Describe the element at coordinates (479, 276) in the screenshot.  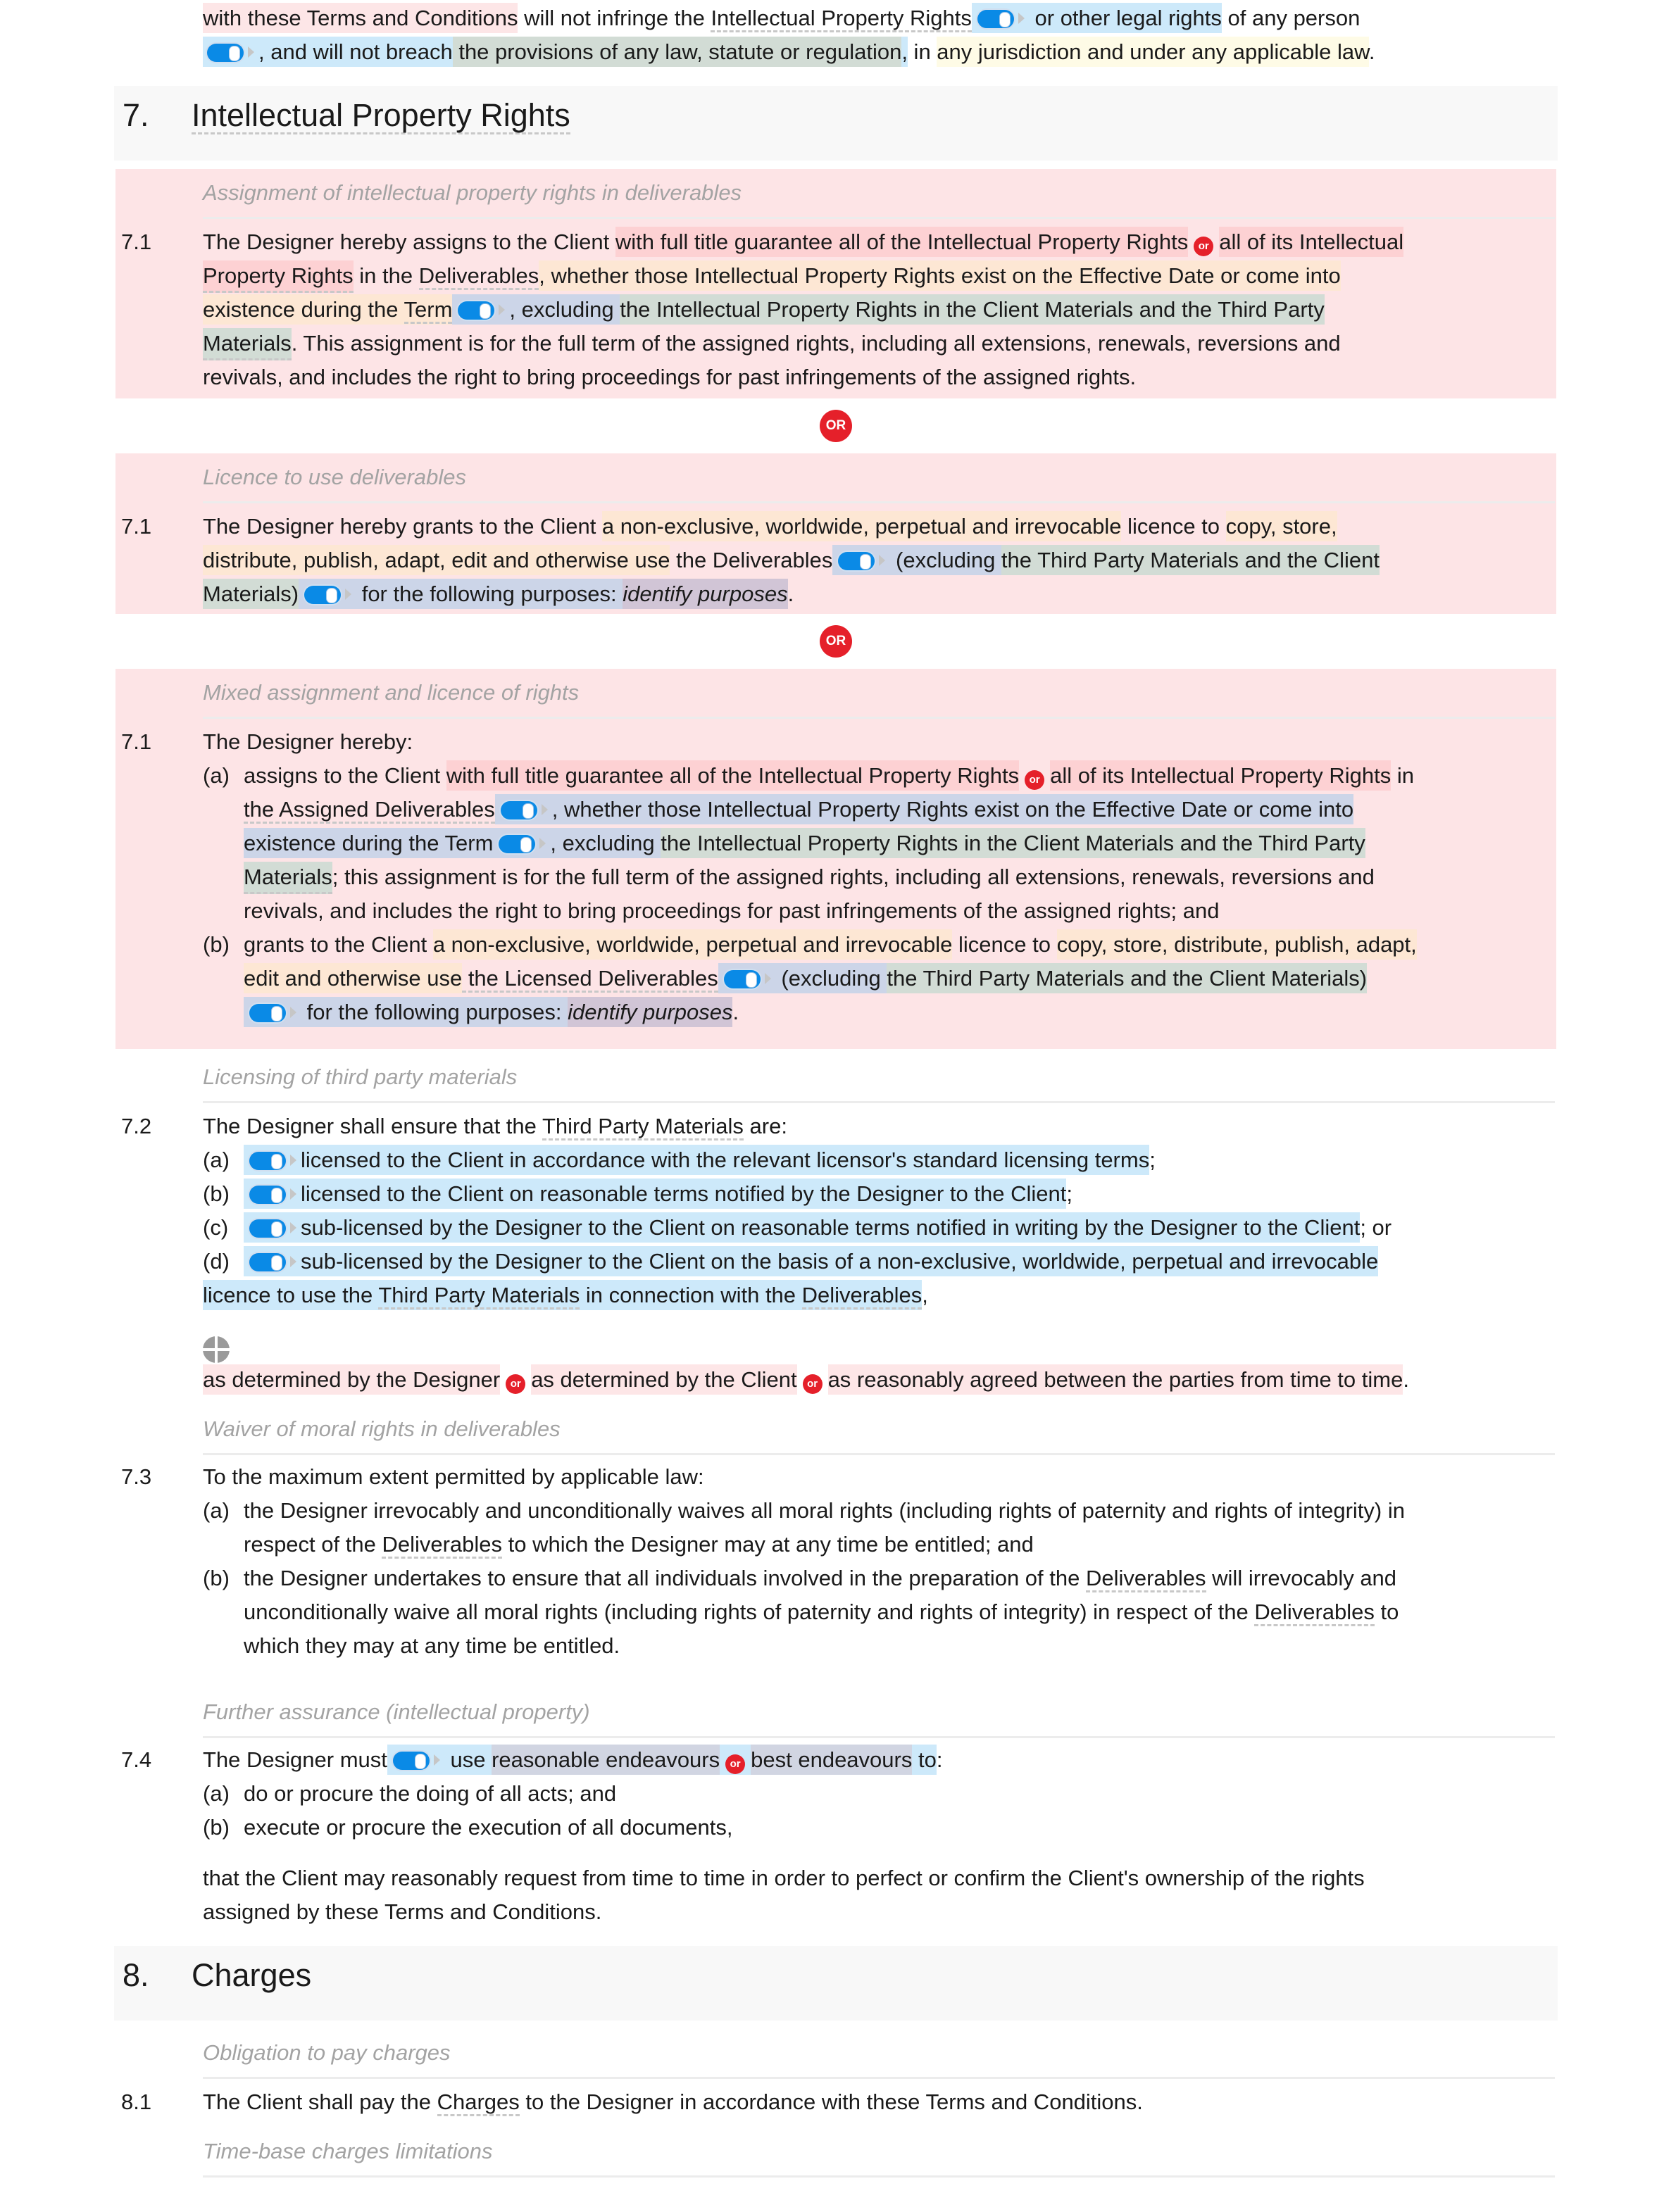
I see `defined-term: Deliverables` at that location.